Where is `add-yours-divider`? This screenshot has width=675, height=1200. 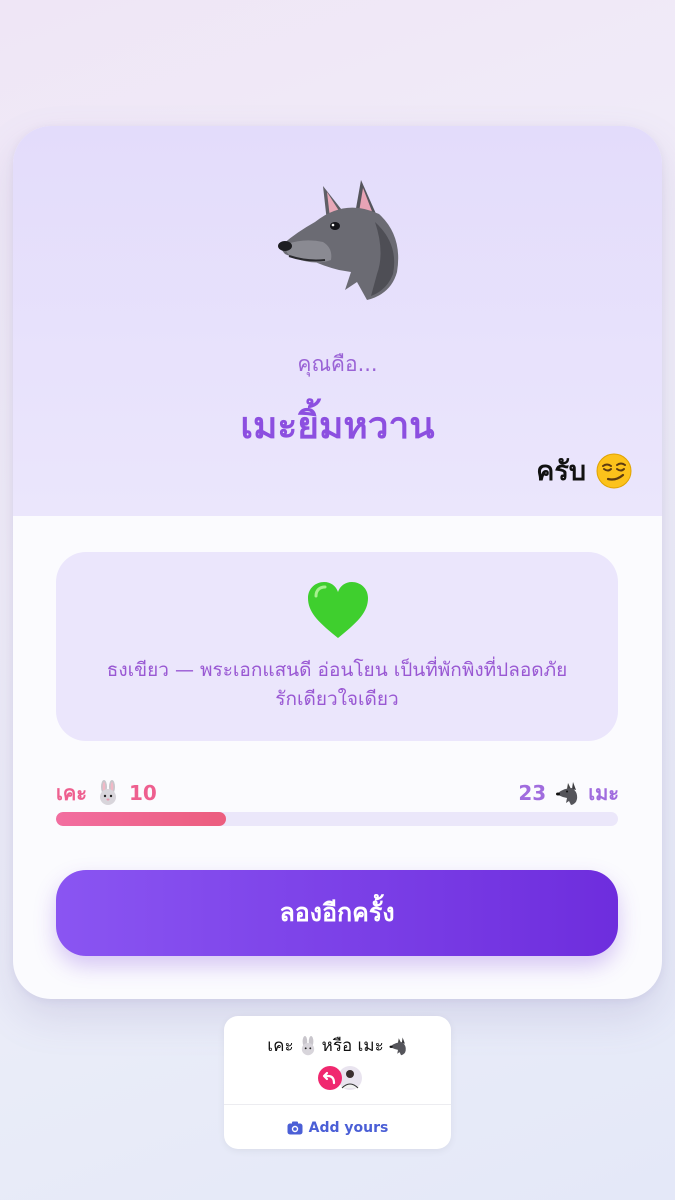 add-yours-divider is located at coordinates (337, 1104).